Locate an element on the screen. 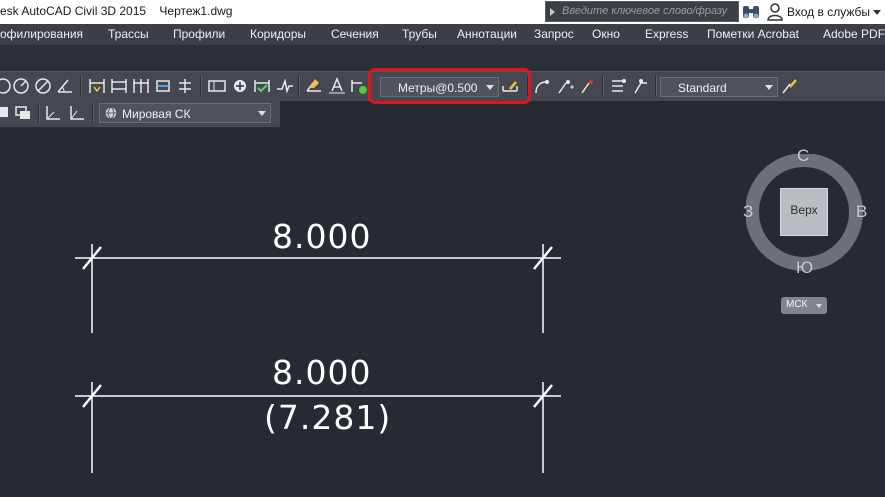  dim2-alt-text: (7.281) is located at coordinates (328, 417).